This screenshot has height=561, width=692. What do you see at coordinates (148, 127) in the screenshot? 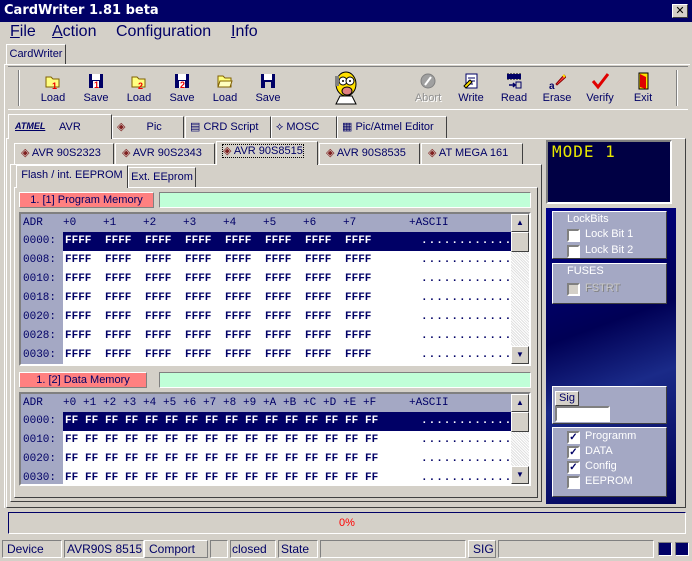
I see `tab-pic: ◈ Pic` at bounding box center [148, 127].